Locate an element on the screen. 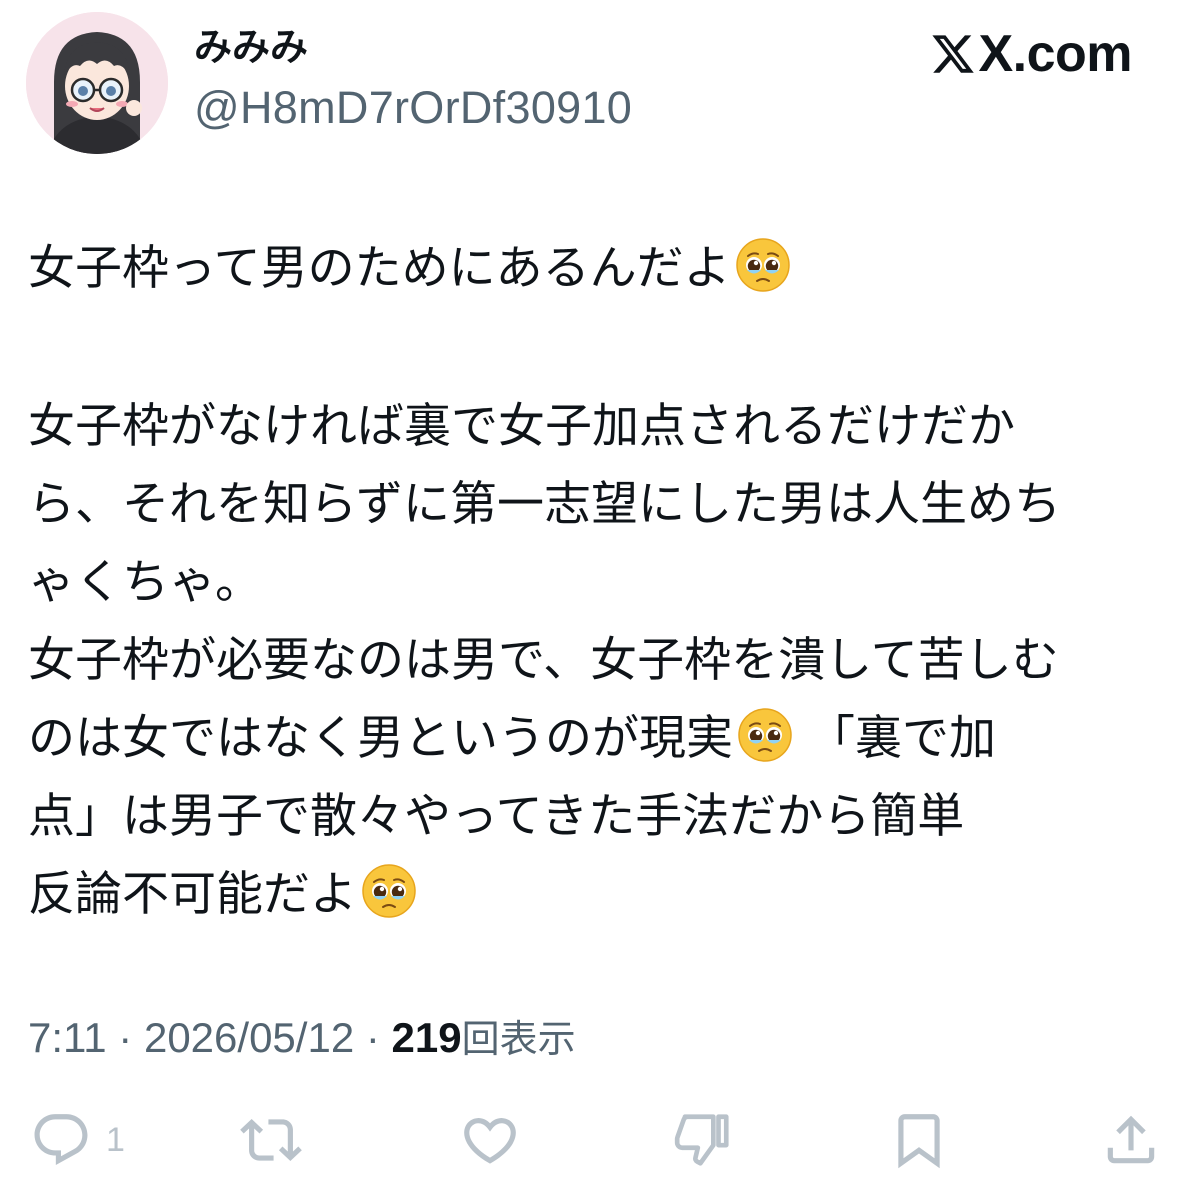  tweet-date: 2026/05/12 is located at coordinates (249, 1037).